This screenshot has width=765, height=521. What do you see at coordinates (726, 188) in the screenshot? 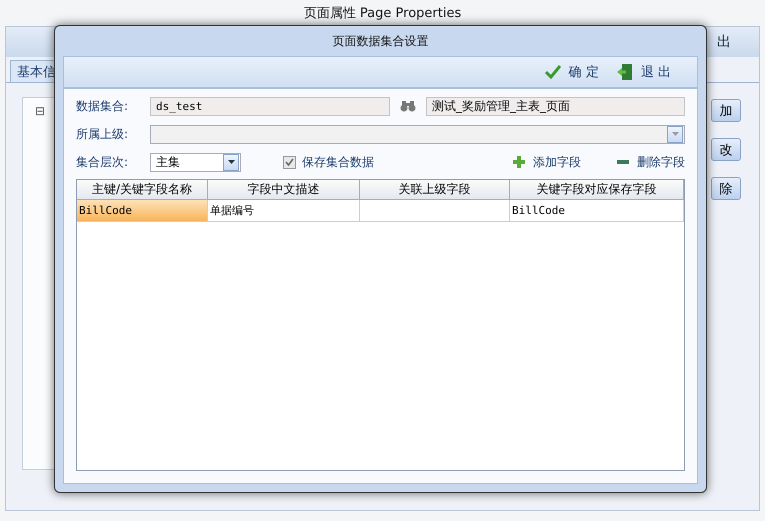
I see `side-button: 除` at bounding box center [726, 188].